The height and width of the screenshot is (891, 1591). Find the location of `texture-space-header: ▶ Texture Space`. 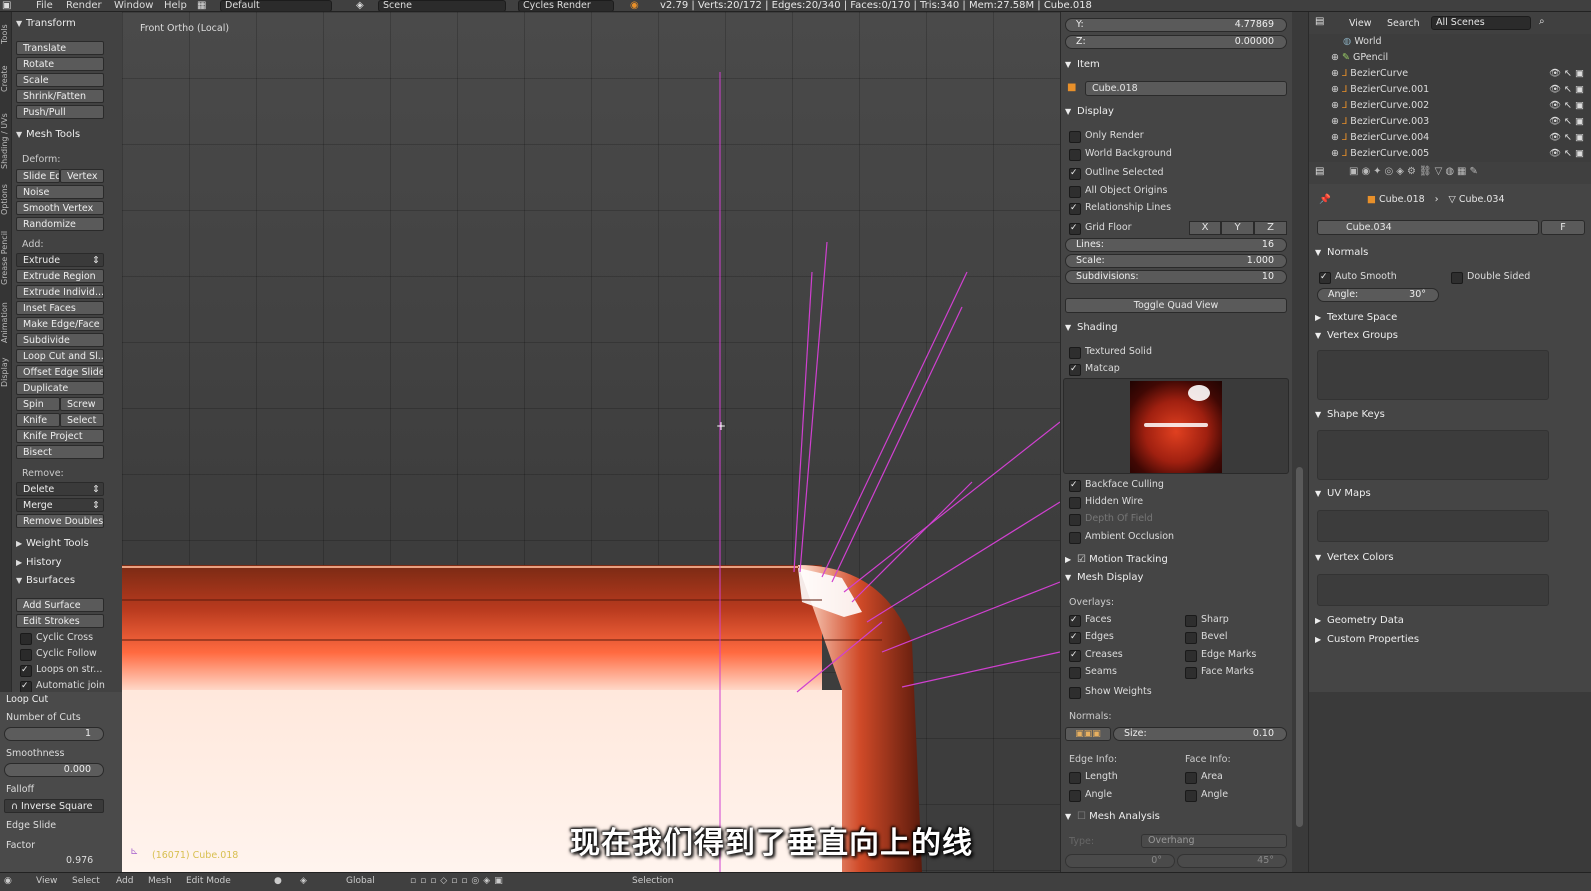

texture-space-header: ▶ Texture Space is located at coordinates (1356, 318).